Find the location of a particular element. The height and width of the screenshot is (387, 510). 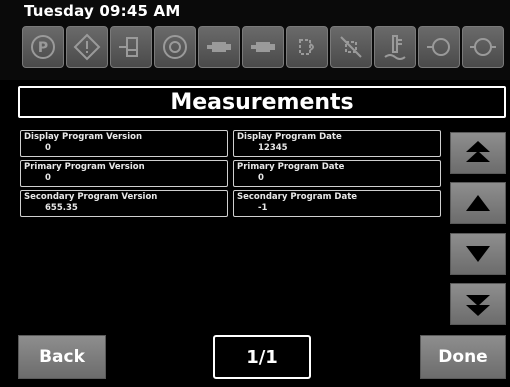

field-label: Display Program Version is located at coordinates (83, 137).